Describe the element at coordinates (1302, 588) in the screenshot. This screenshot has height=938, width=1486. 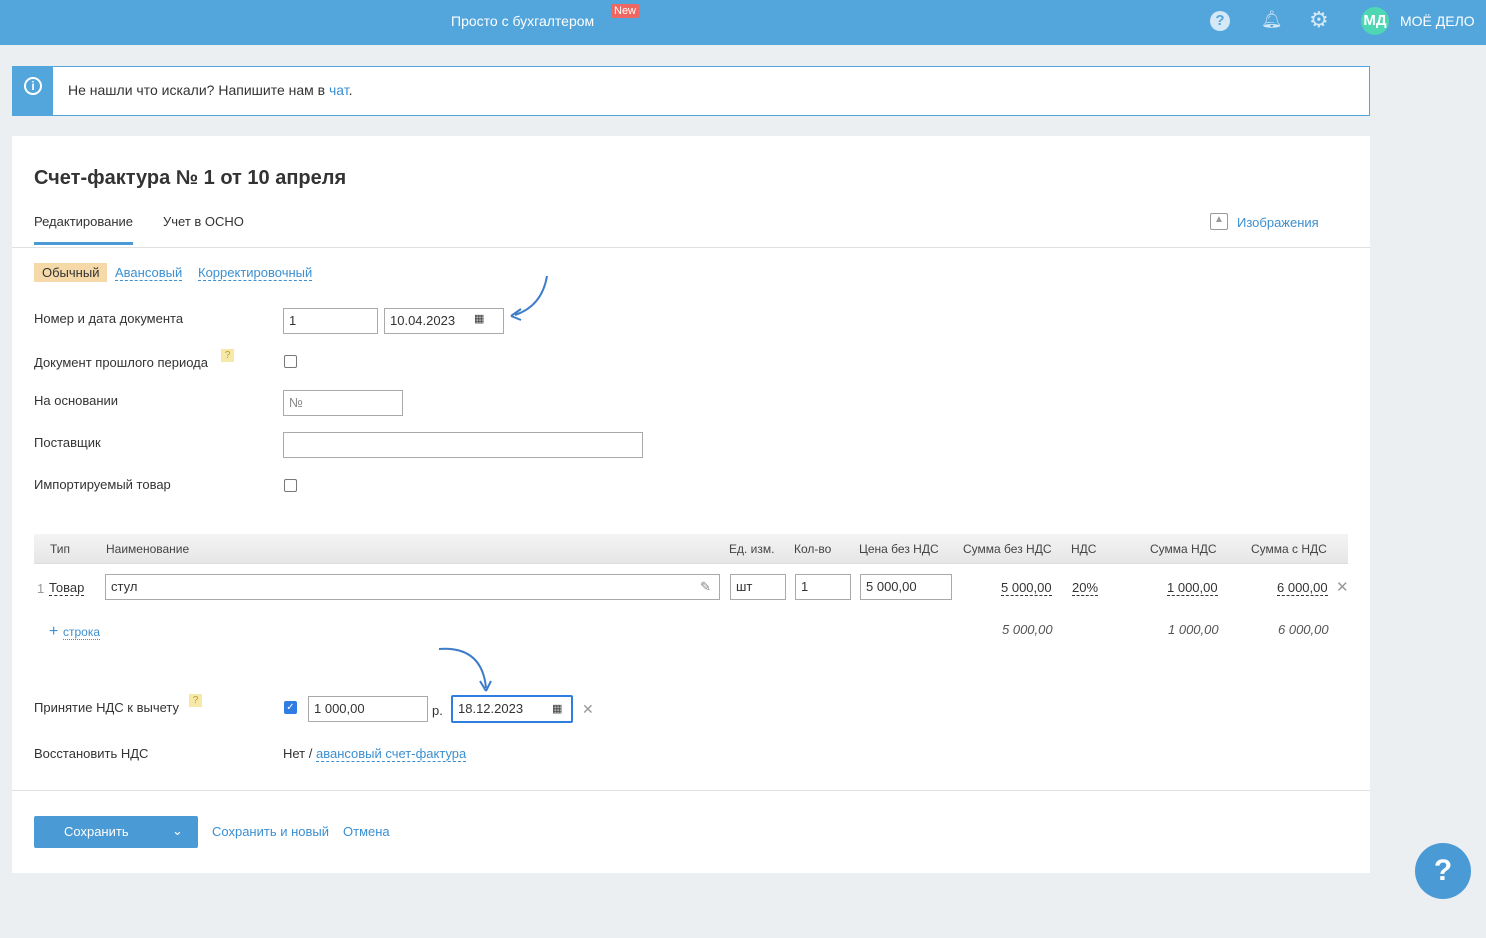
I see `row-total: 6 000,00` at that location.